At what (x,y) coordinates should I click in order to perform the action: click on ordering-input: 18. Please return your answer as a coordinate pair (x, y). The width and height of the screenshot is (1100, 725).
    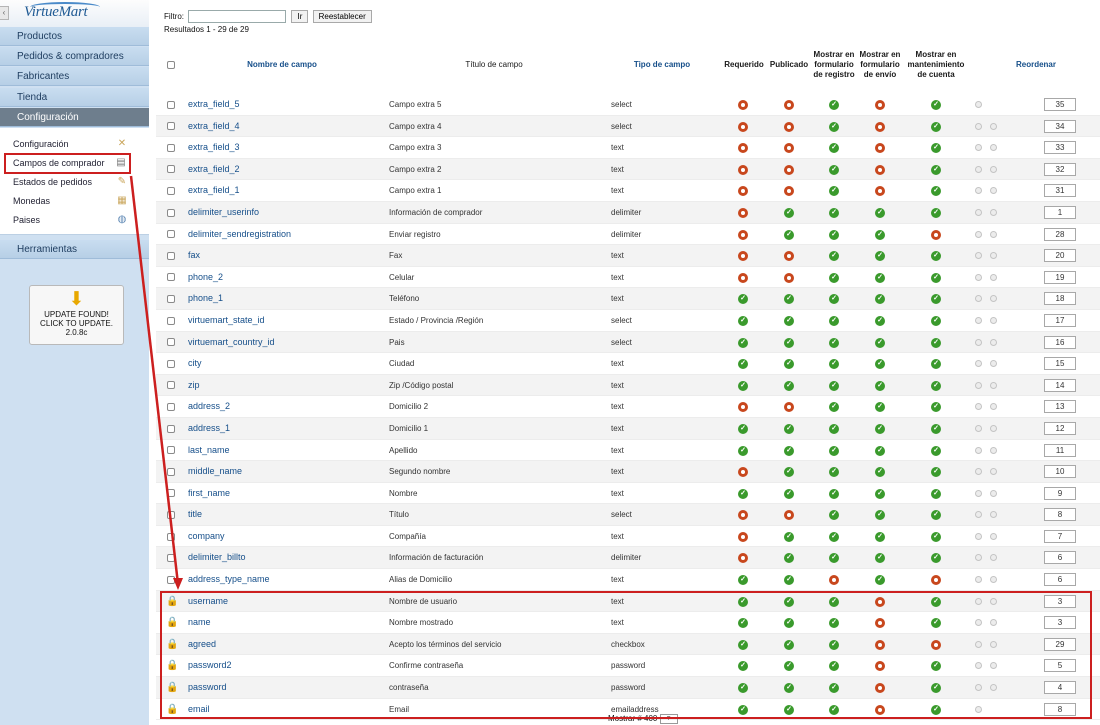
    Looking at the image, I should click on (1060, 299).